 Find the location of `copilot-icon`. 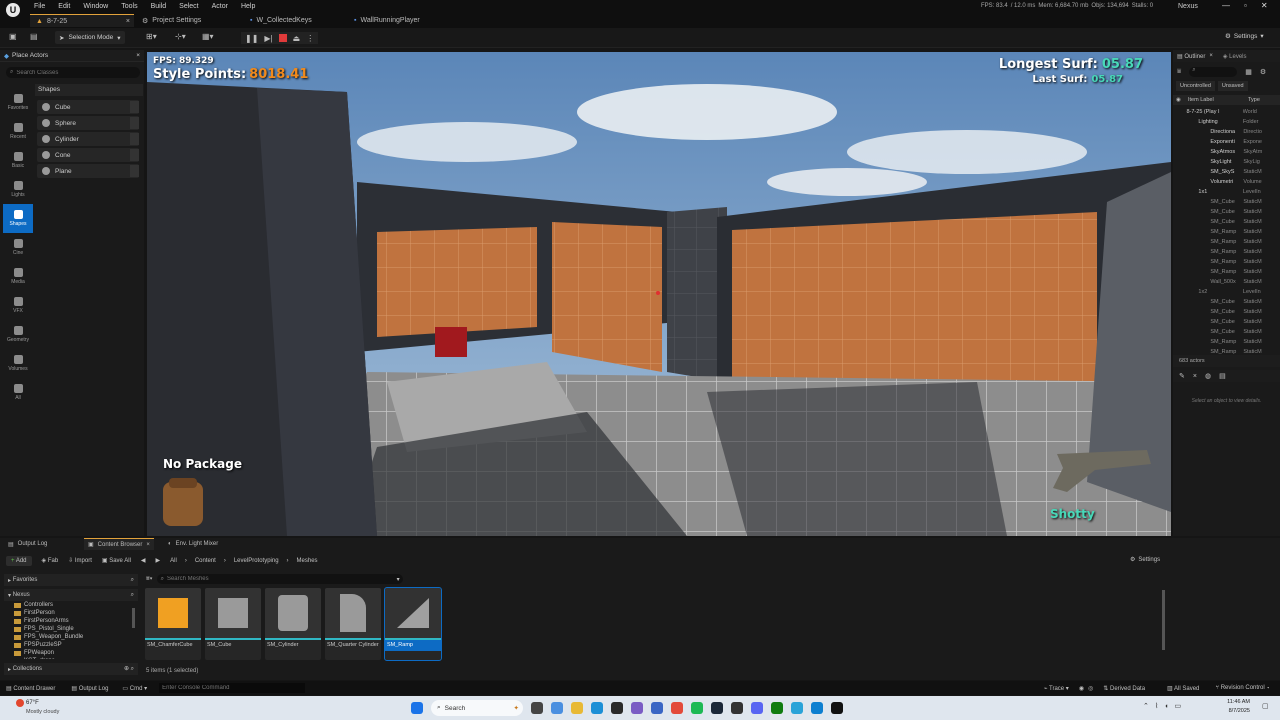

copilot-icon is located at coordinates (557, 708).